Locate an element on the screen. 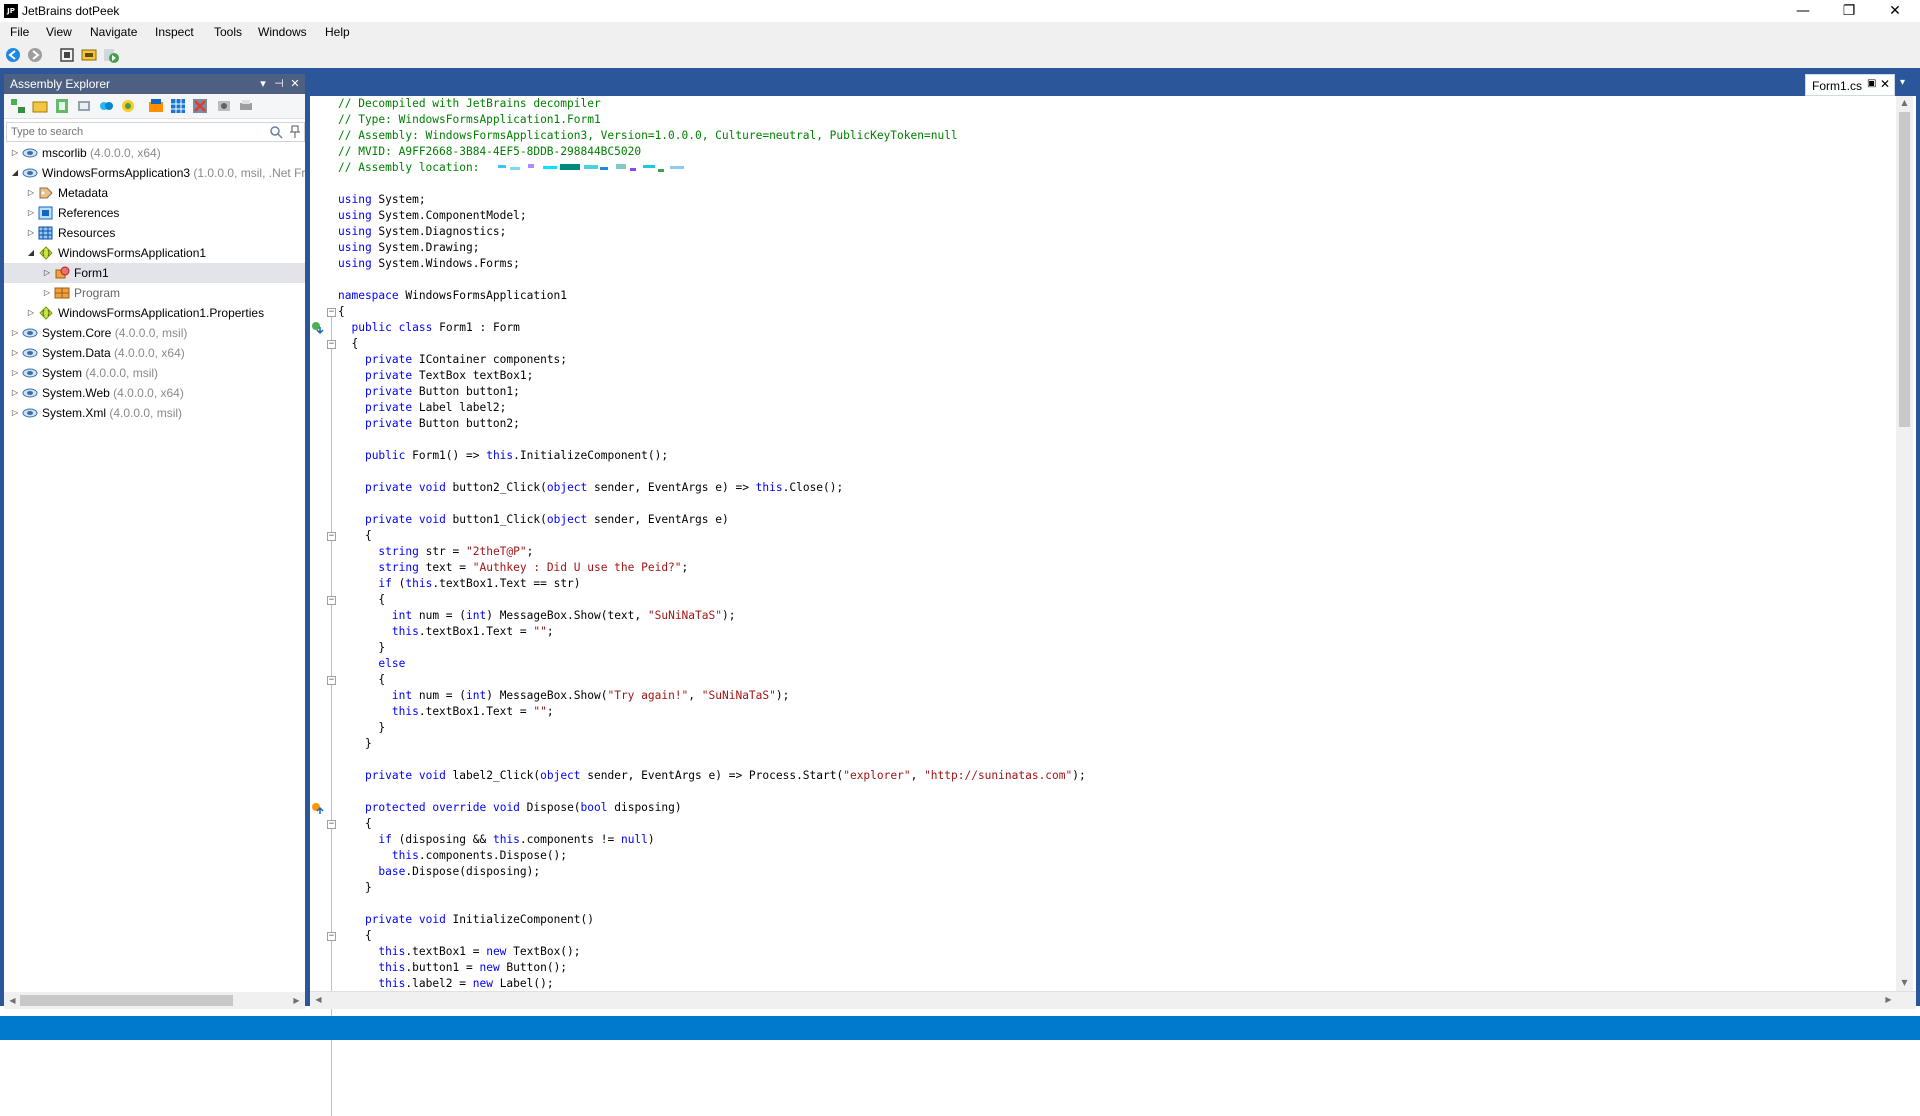 This screenshot has width=1920, height=1116. search-icon is located at coordinates (276, 132).